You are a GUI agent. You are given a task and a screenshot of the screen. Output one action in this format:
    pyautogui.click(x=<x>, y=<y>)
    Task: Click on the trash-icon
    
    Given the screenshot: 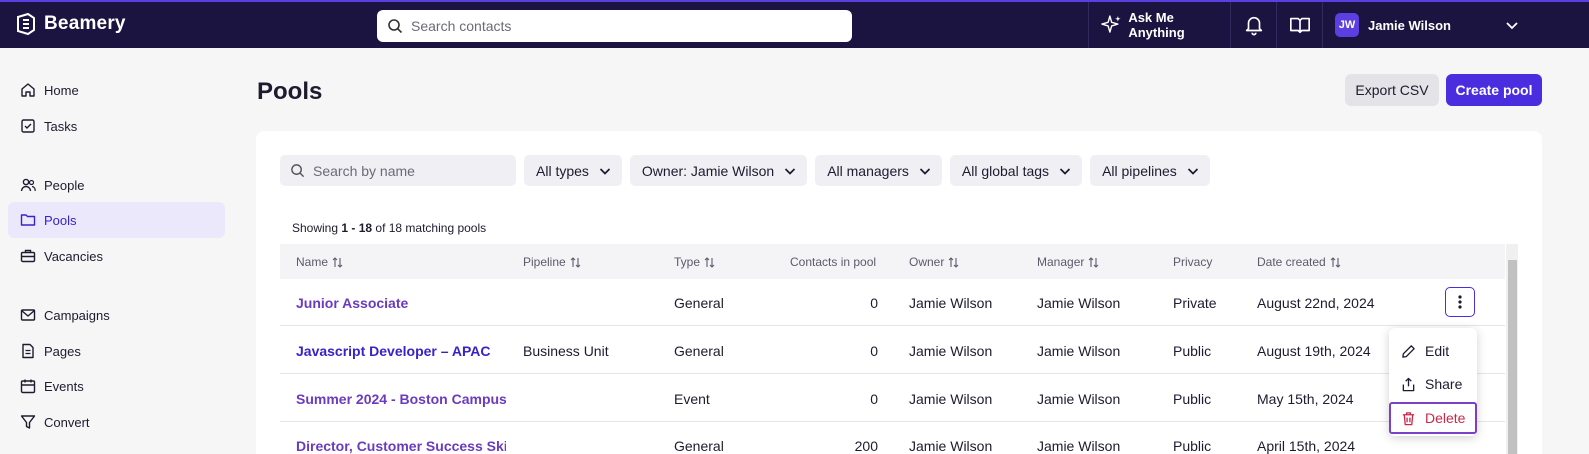 What is the action you would take?
    pyautogui.click(x=1408, y=418)
    